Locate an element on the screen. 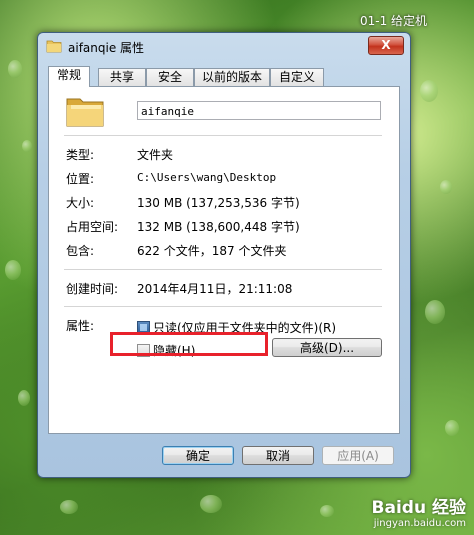 The image size is (474, 535). attributes-label: 属性: is located at coordinates (80, 326).